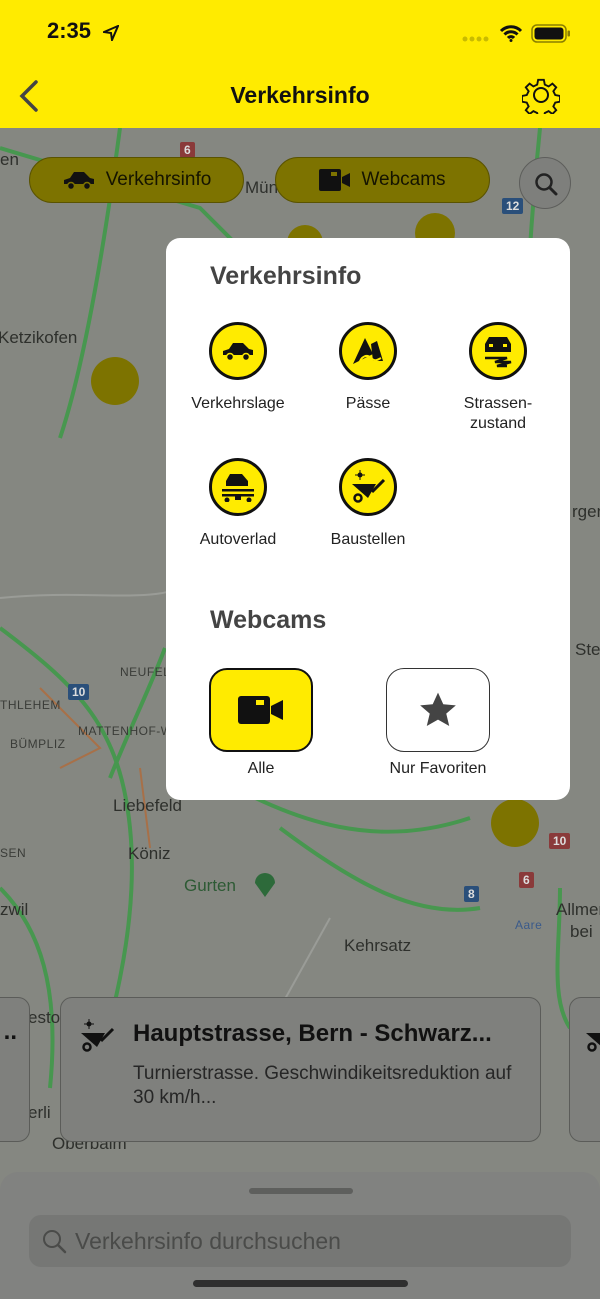 The image size is (600, 1299). I want to click on filter-verkehrsinfo: Verkehrsinfo, so click(136, 180).